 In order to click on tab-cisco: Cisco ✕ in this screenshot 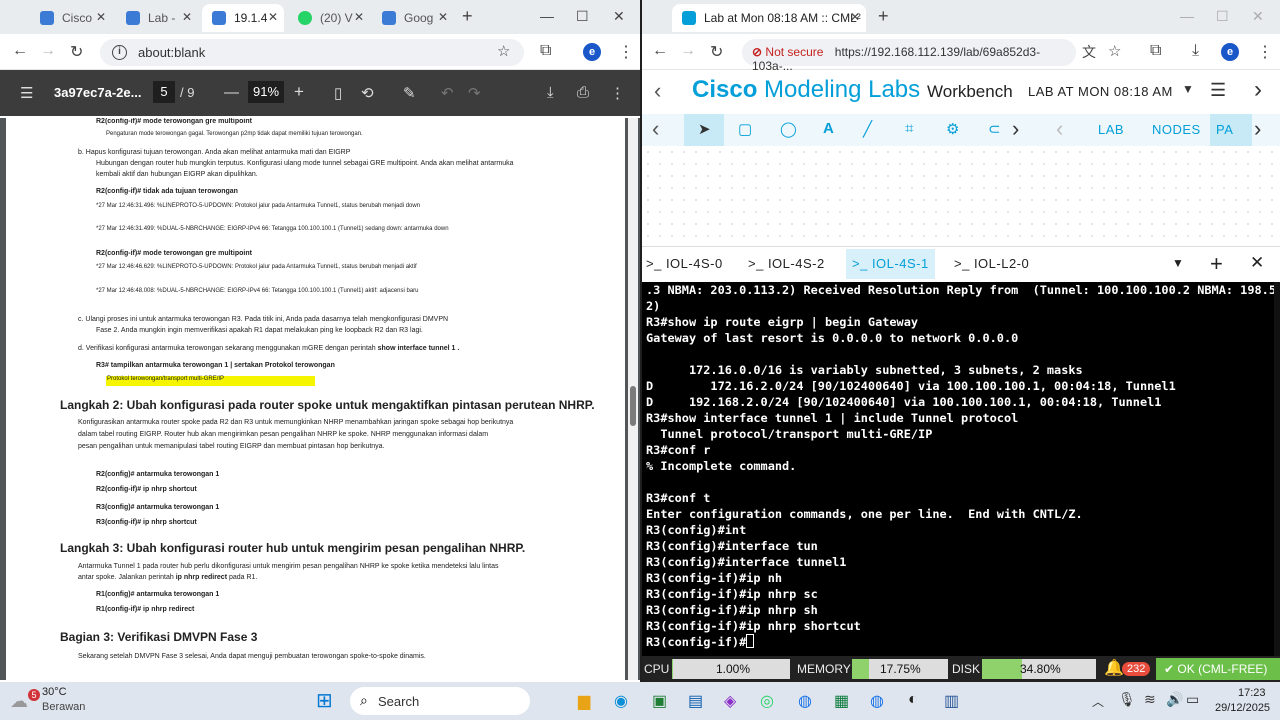, I will do `click(71, 18)`.